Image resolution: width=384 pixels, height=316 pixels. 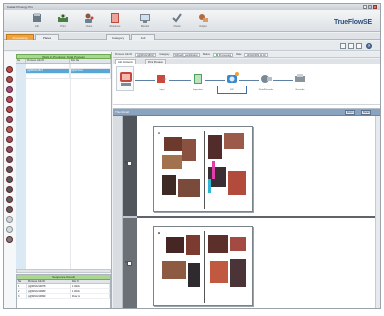 What do you see at coordinates (375, 7) in the screenshot?
I see `close-button: ×` at bounding box center [375, 7].